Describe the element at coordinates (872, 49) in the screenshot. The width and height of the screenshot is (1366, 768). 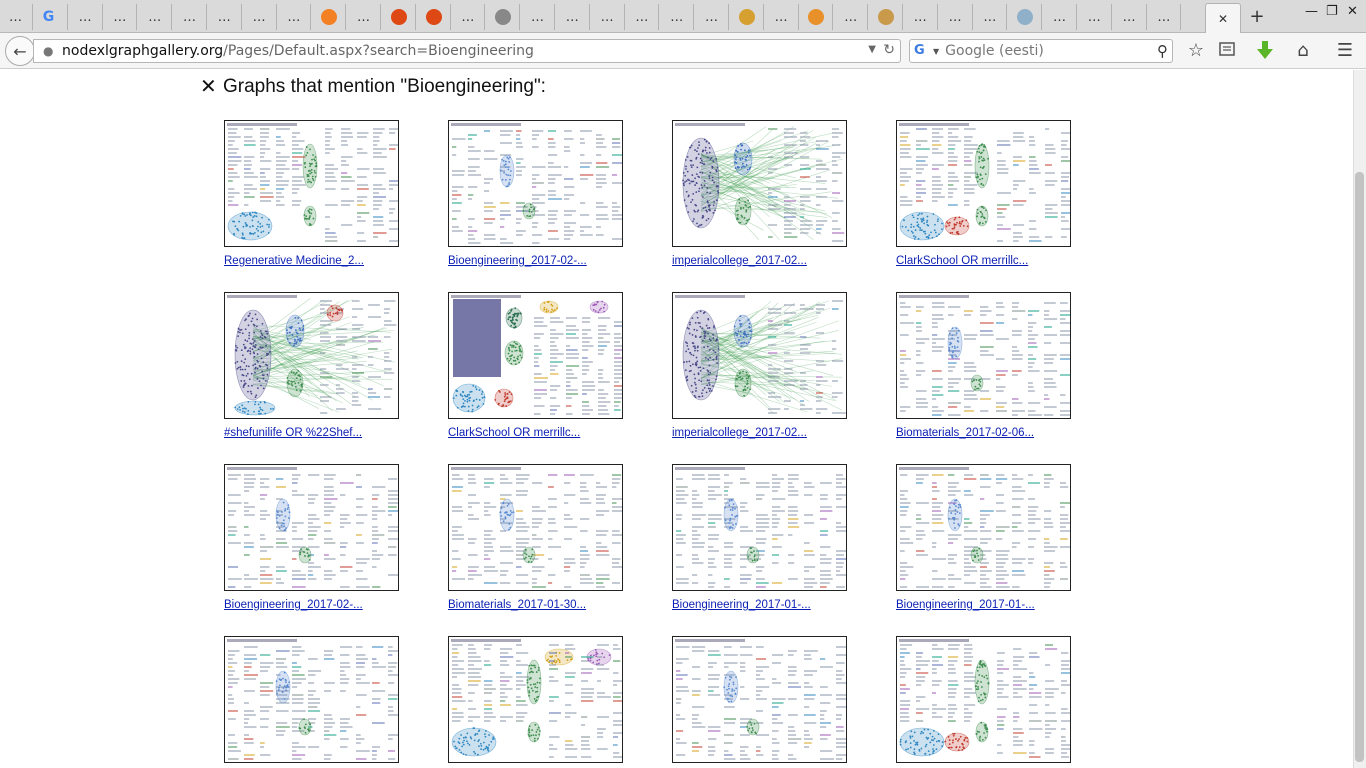
I see `url-history-dropdown-icon: ▼` at that location.